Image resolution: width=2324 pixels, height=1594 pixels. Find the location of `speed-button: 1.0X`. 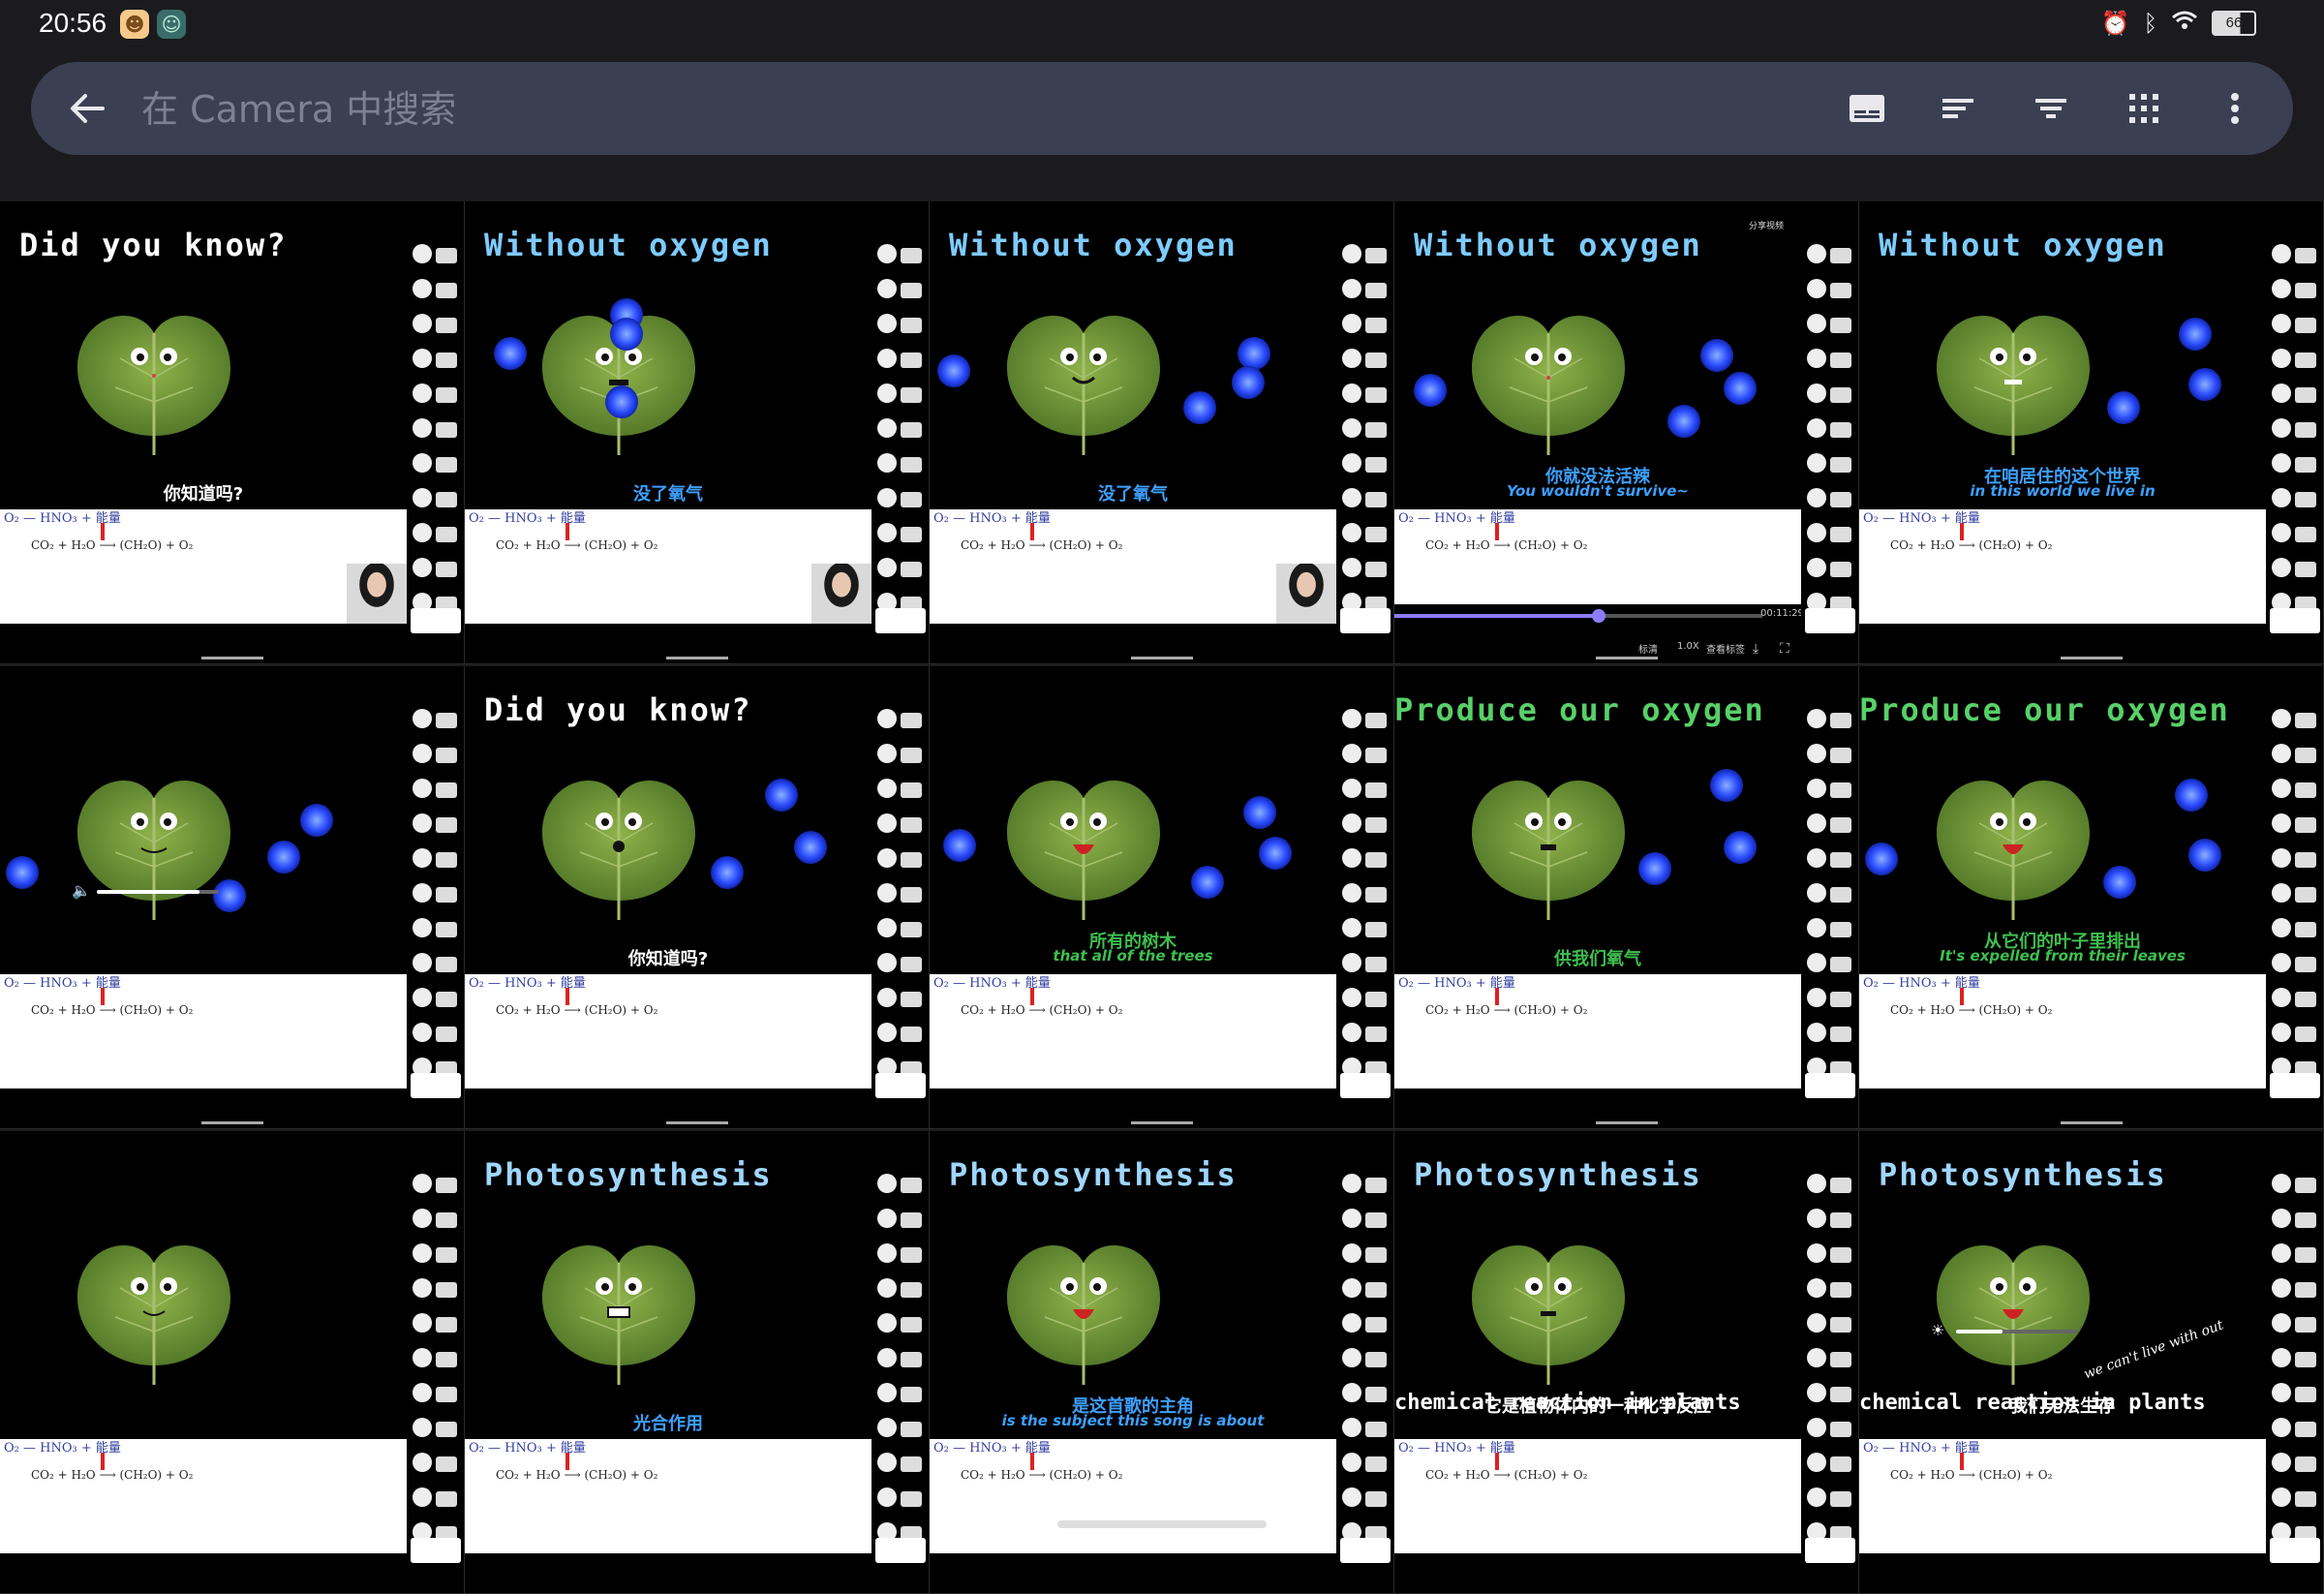

speed-button: 1.0X is located at coordinates (1688, 646).